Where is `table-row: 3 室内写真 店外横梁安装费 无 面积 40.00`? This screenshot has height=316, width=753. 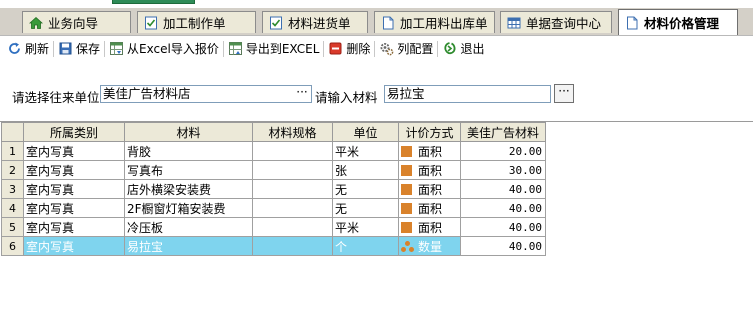 table-row: 3 室内写真 店外横梁安装费 无 面积 40.00 is located at coordinates (273, 189).